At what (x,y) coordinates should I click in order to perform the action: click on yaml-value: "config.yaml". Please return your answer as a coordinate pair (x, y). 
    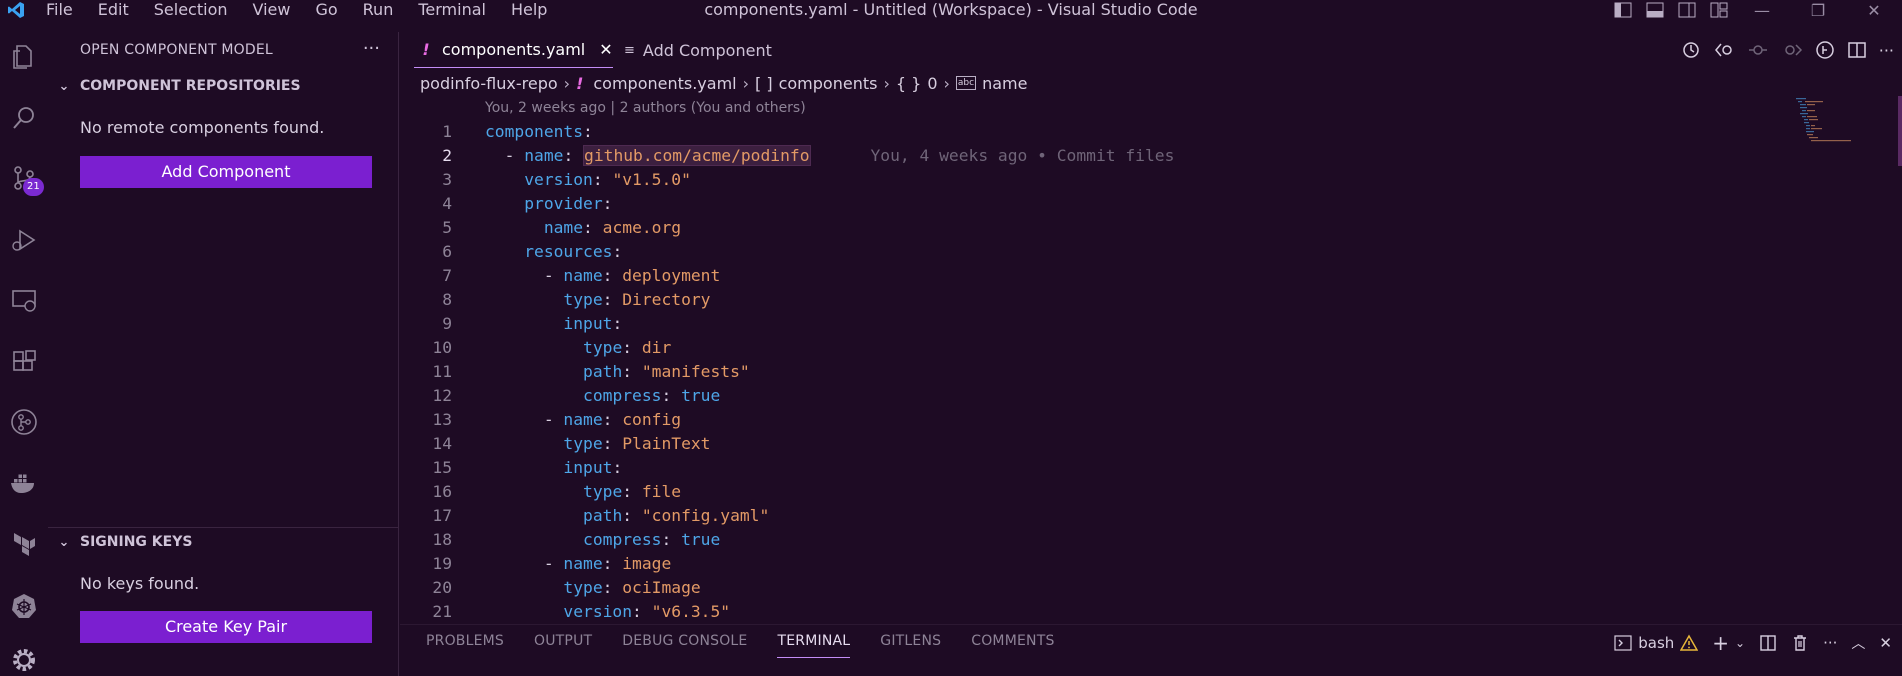
    Looking at the image, I should click on (705, 515).